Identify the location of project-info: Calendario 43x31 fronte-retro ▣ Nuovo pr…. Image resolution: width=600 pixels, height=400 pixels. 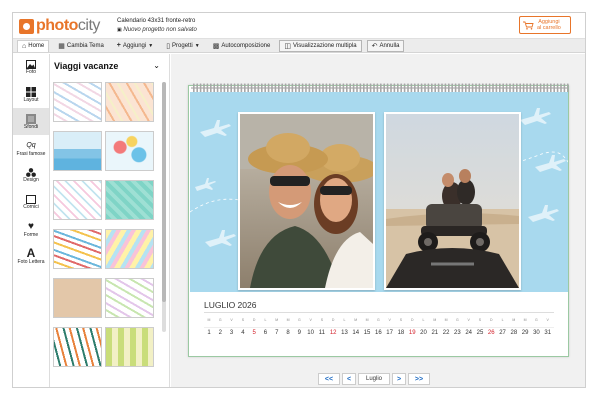
(157, 26).